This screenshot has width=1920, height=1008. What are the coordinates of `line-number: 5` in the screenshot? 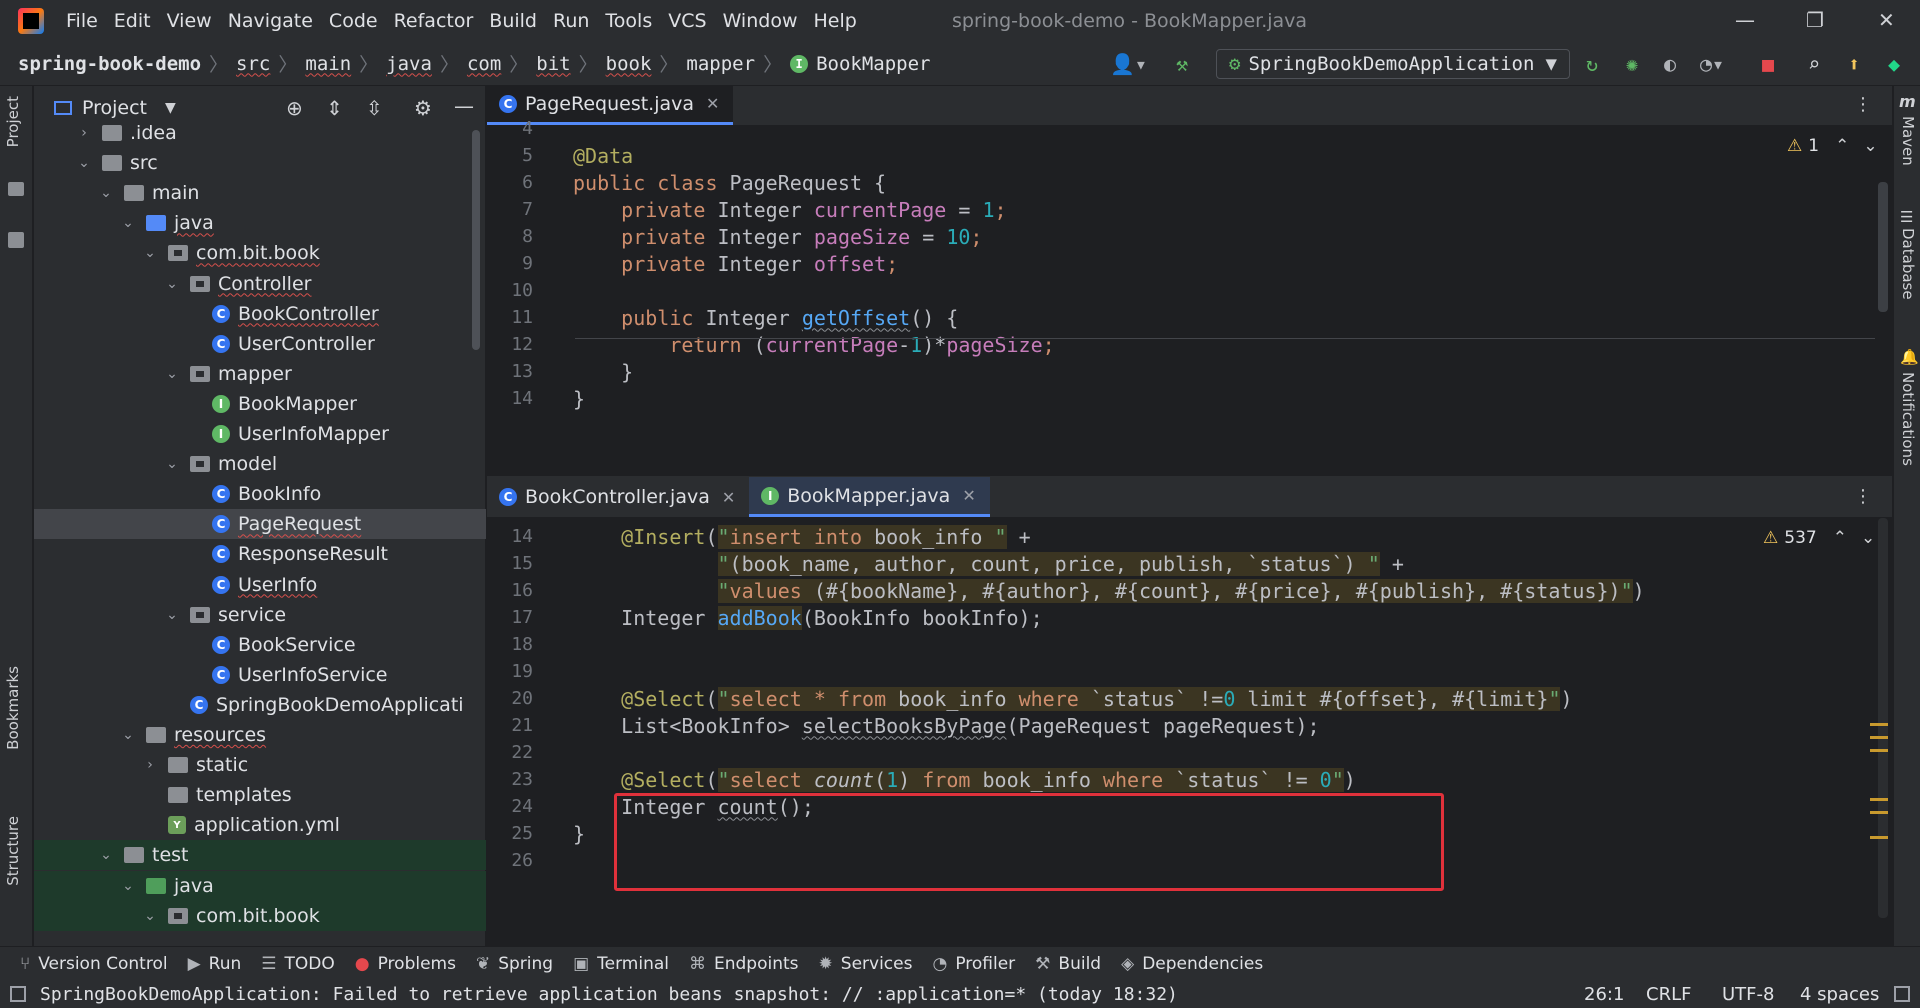 It's located at (510, 155).